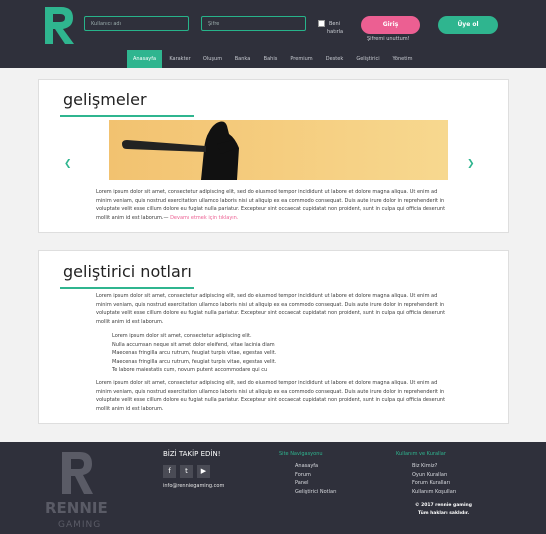 The height and width of the screenshot is (534, 546). Describe the element at coordinates (127, 288) in the screenshot. I see `devnotes-title-underline` at that location.